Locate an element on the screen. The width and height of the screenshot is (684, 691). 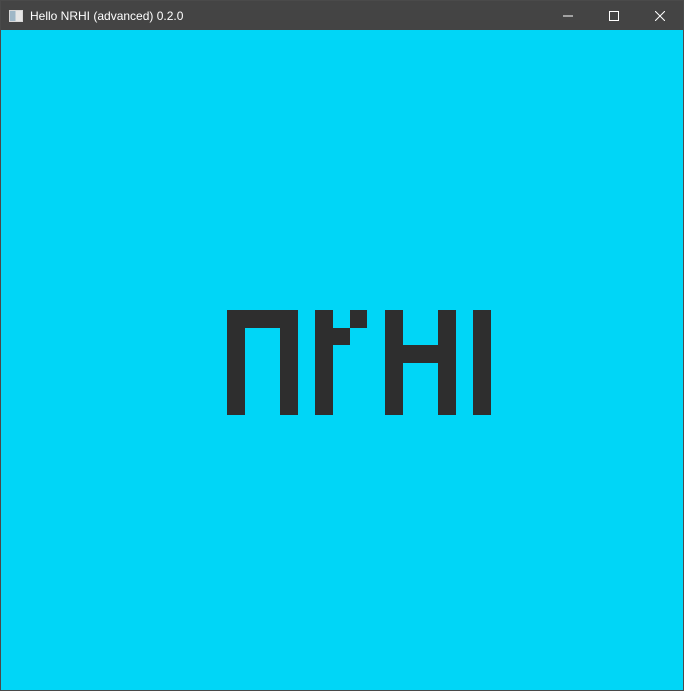
minimize-button is located at coordinates (568, 15).